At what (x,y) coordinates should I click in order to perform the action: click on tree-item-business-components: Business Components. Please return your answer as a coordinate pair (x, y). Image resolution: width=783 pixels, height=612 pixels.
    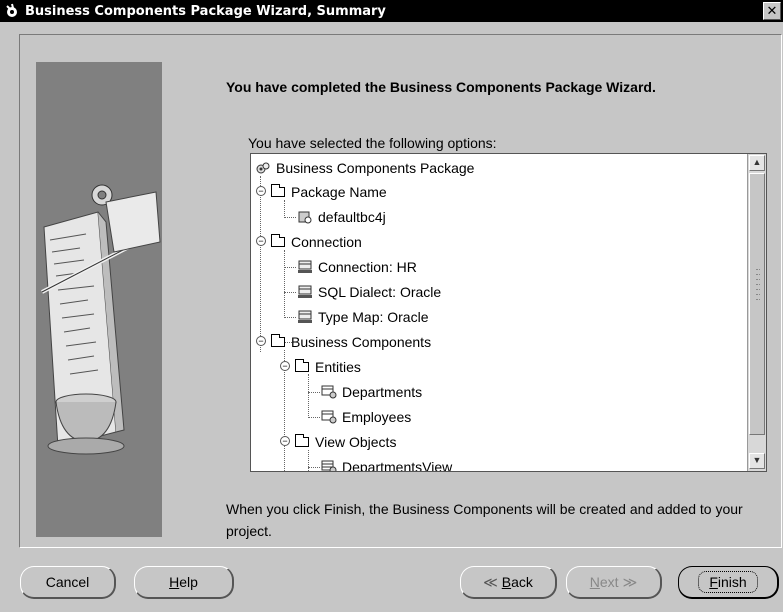
    Looking at the image, I should click on (351, 341).